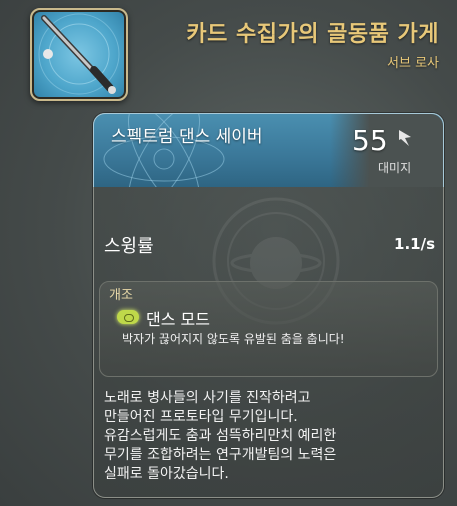 Image resolution: width=457 pixels, height=506 pixels. I want to click on mod-name: 댄스 모드, so click(178, 319).